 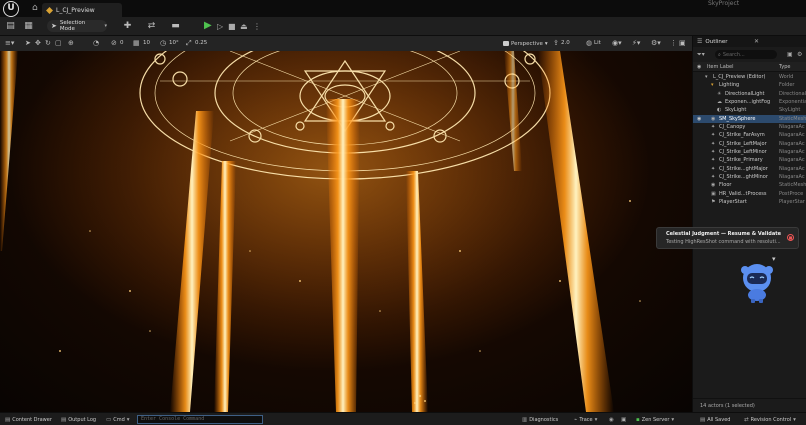 I want to click on outliner-row-label: HR_Valid...tProcess, so click(x=743, y=193).